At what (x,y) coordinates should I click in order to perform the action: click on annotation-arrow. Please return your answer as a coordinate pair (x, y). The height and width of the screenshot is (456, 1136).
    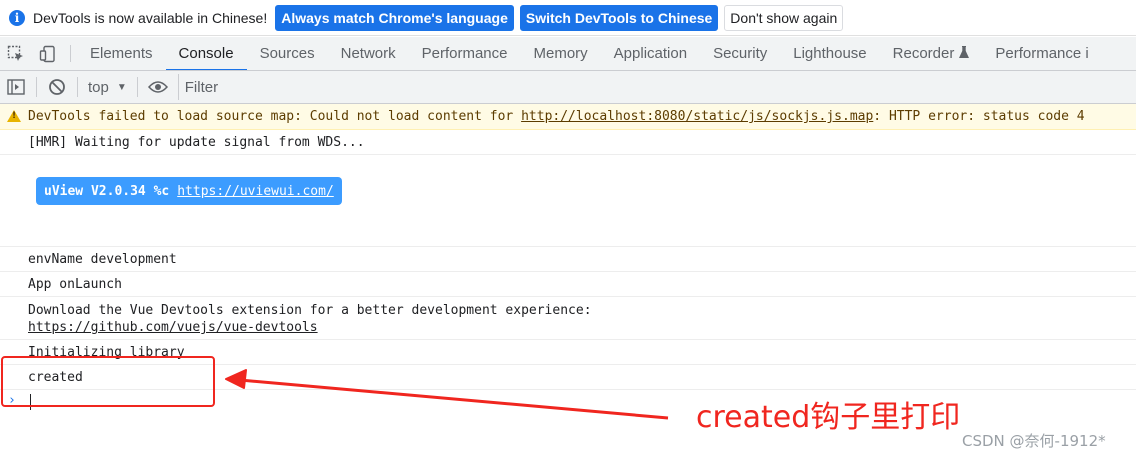
    Looking at the image, I should click on (447, 394).